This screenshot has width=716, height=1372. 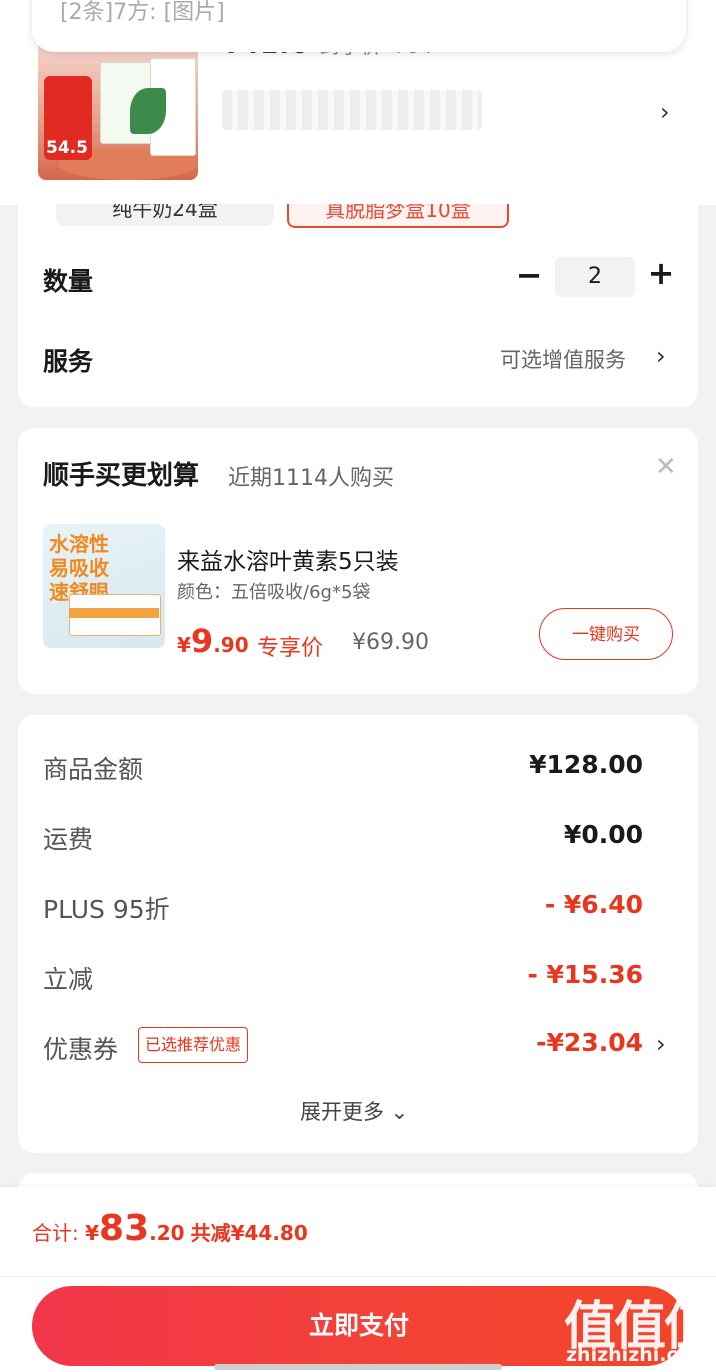 What do you see at coordinates (661, 273) in the screenshot?
I see `quantity-increase-button: +` at bounding box center [661, 273].